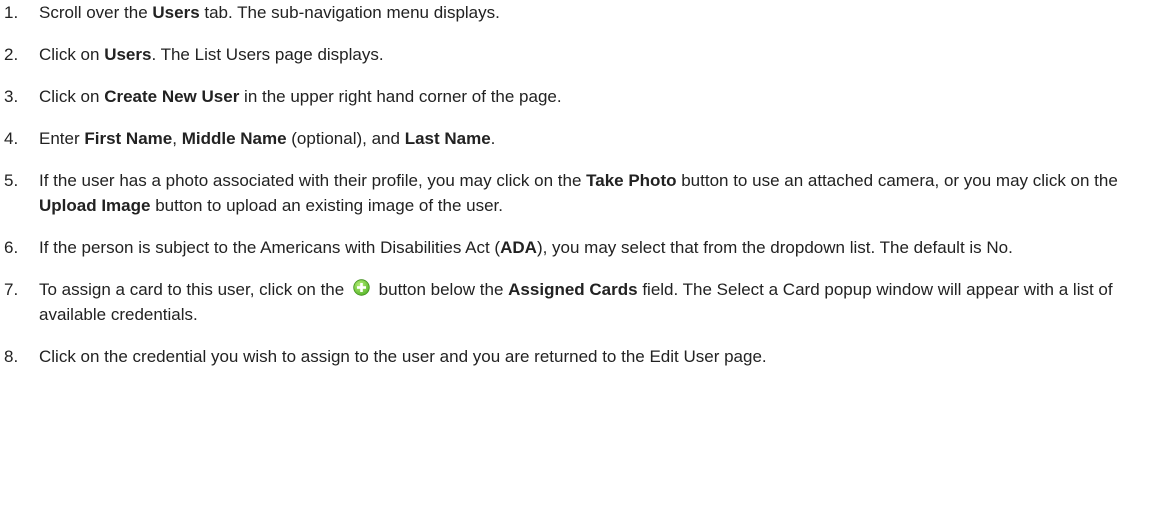 Image resolution: width=1169 pixels, height=508 pixels. Describe the element at coordinates (128, 138) in the screenshot. I see `bold-term: First Name` at that location.